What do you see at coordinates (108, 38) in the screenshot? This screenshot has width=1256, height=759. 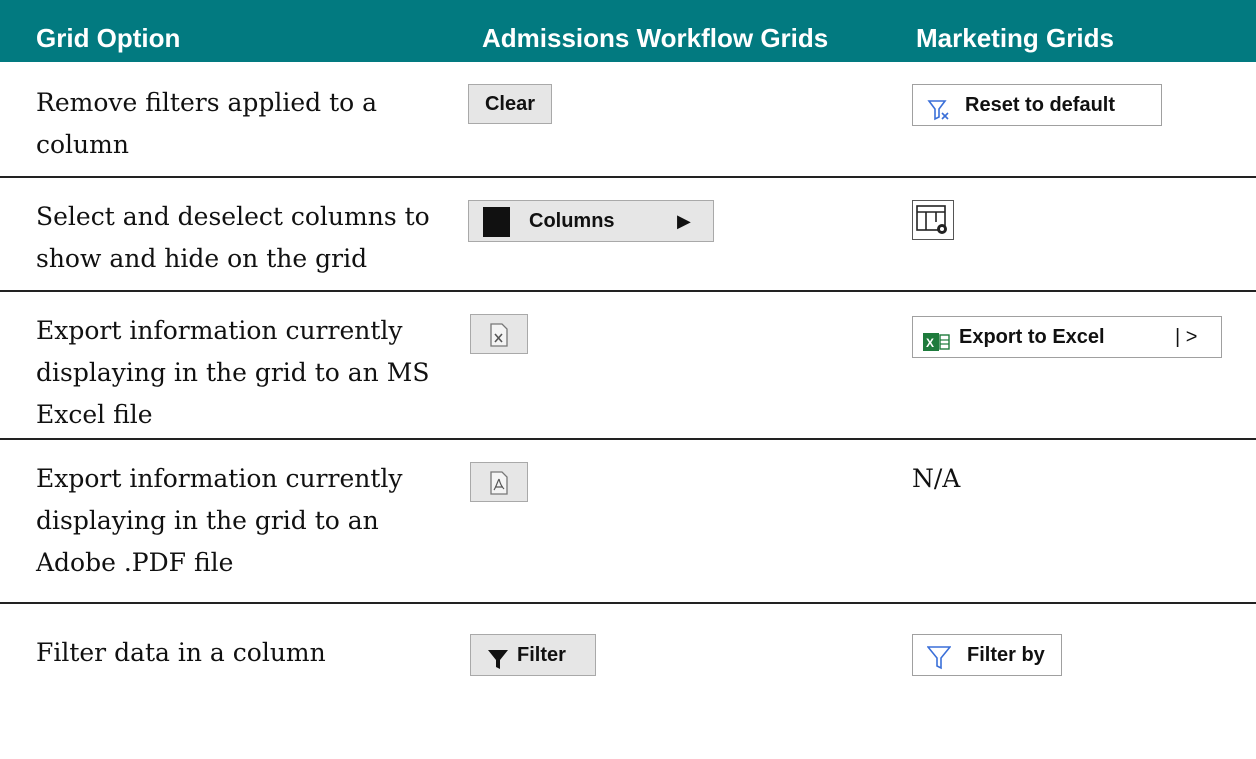 I see `header-grid-option: Grid Option` at bounding box center [108, 38].